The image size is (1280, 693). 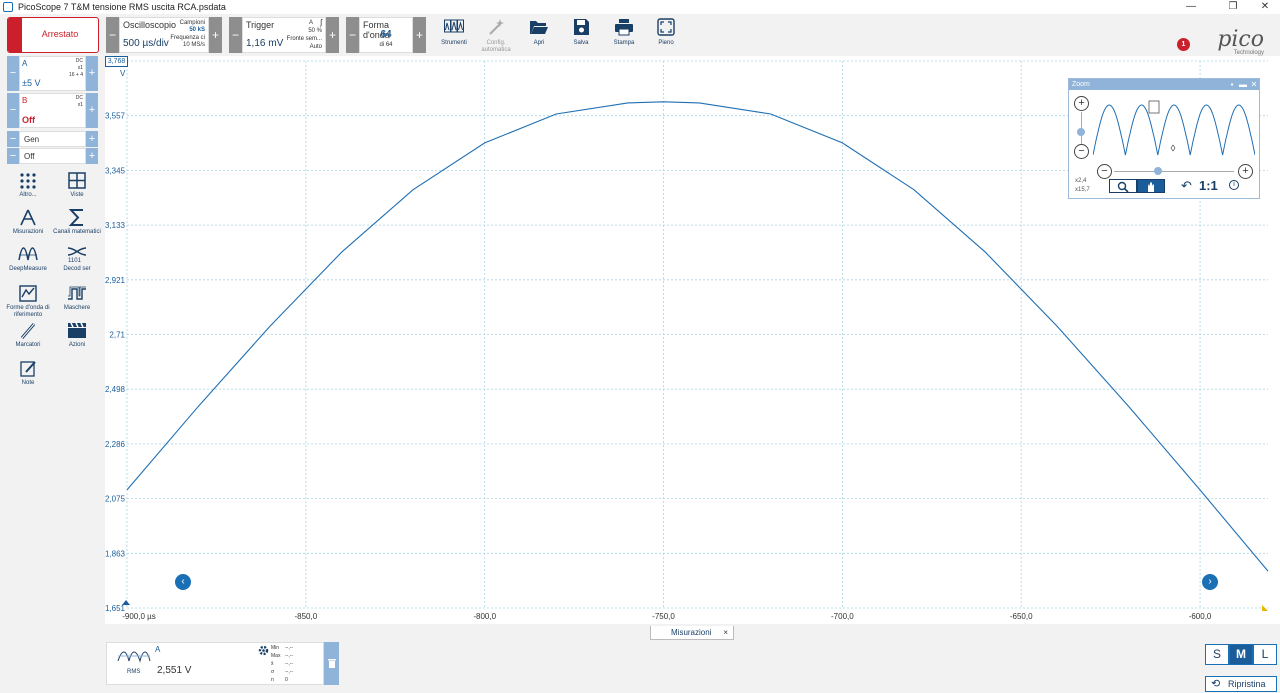 I want to click on timebase-decrease-button: −, so click(x=112, y=35).